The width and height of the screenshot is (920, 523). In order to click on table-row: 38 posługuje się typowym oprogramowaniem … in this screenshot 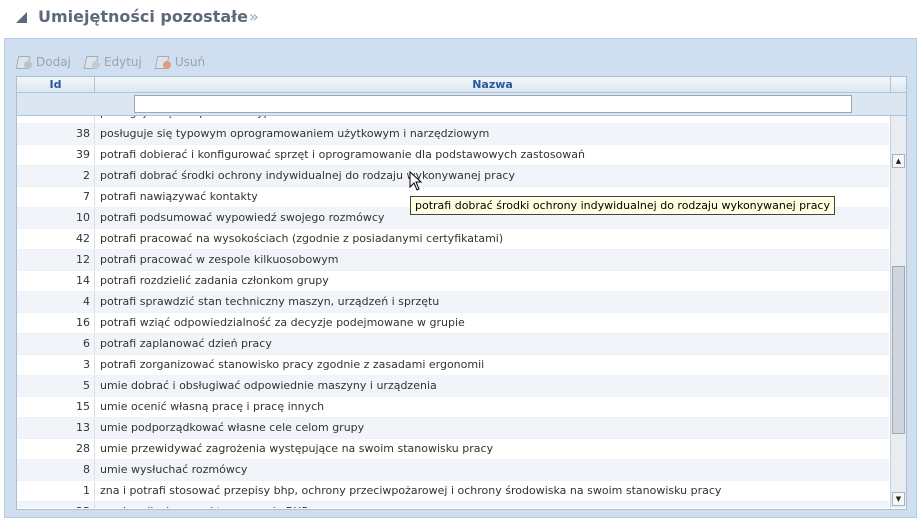, I will do `click(453, 134)`.